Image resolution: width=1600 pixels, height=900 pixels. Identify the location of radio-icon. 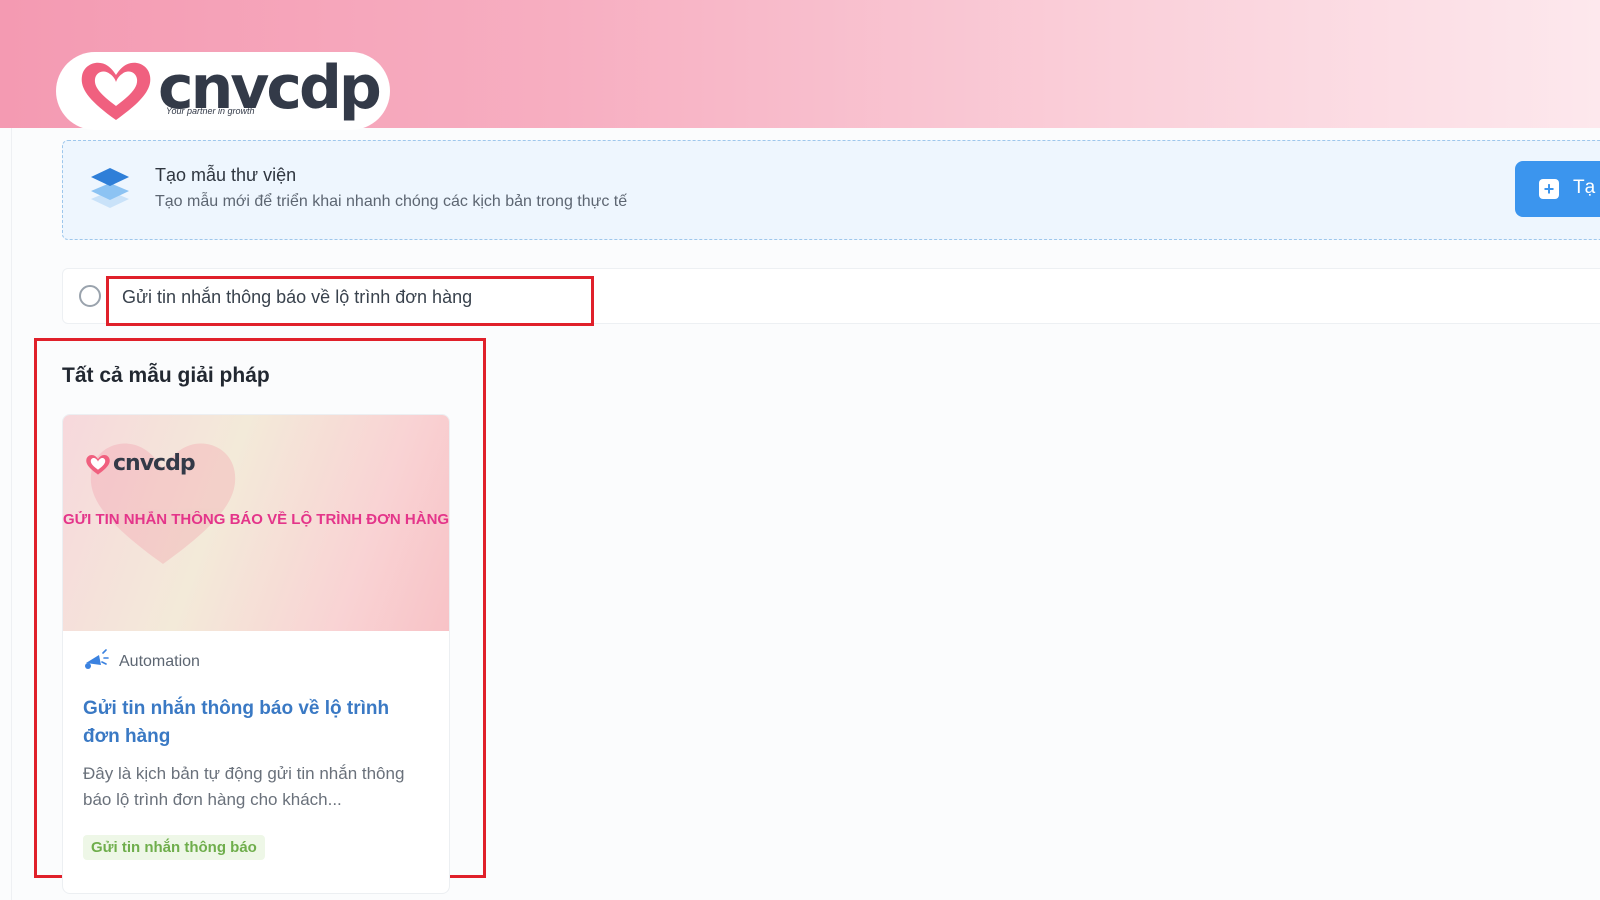
(90, 296).